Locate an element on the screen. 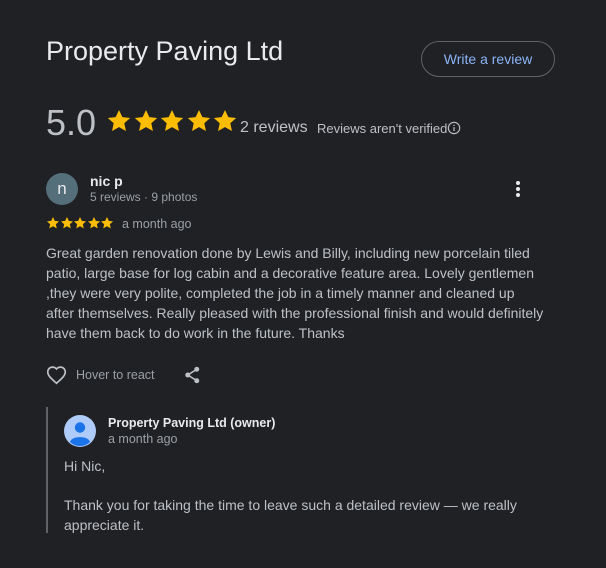  reviewer-meta: 5 reviews · 9 photos is located at coordinates (144, 197).